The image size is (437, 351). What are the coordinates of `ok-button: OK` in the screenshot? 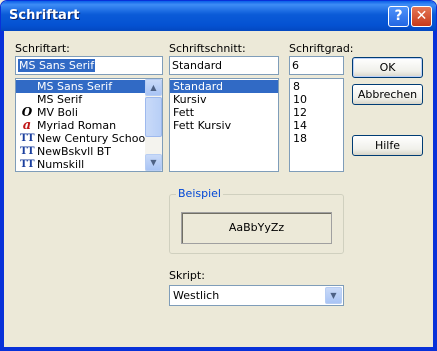 It's located at (387, 67).